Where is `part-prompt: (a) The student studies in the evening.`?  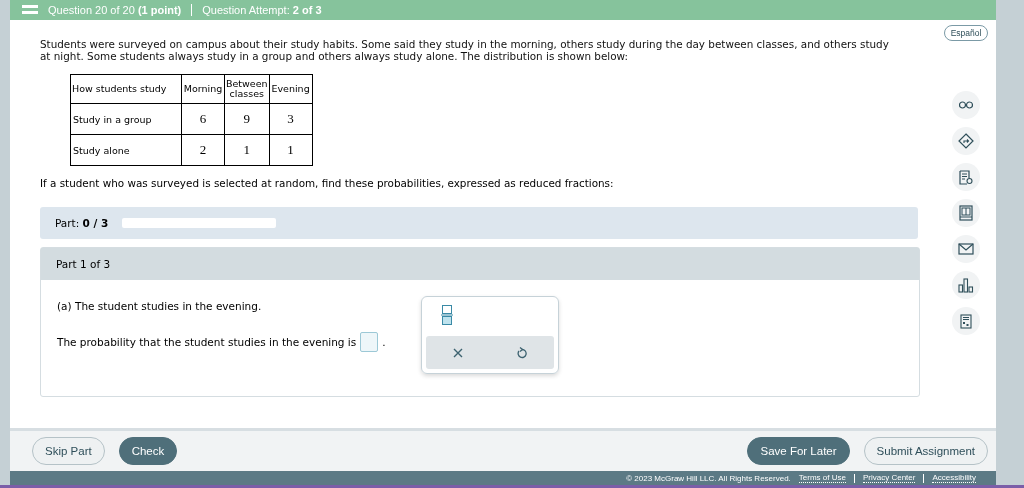
part-prompt: (a) The student studies in the evening. is located at coordinates (160, 306).